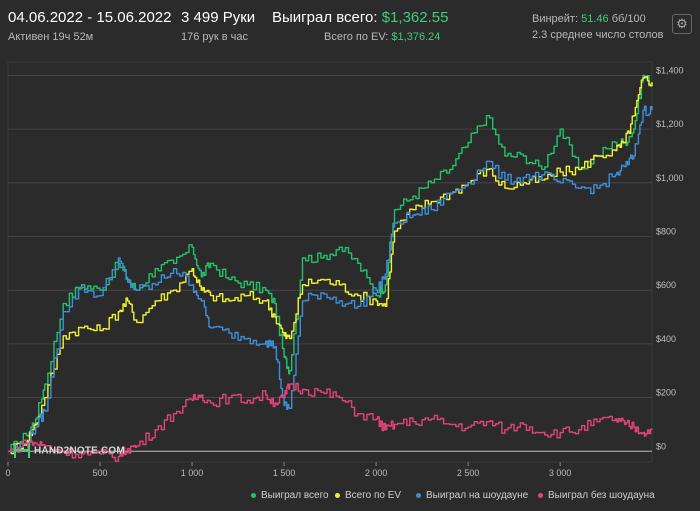 This screenshot has width=700, height=511. I want to click on legend-label: Выиграл без шоудауна, so click(601, 495).